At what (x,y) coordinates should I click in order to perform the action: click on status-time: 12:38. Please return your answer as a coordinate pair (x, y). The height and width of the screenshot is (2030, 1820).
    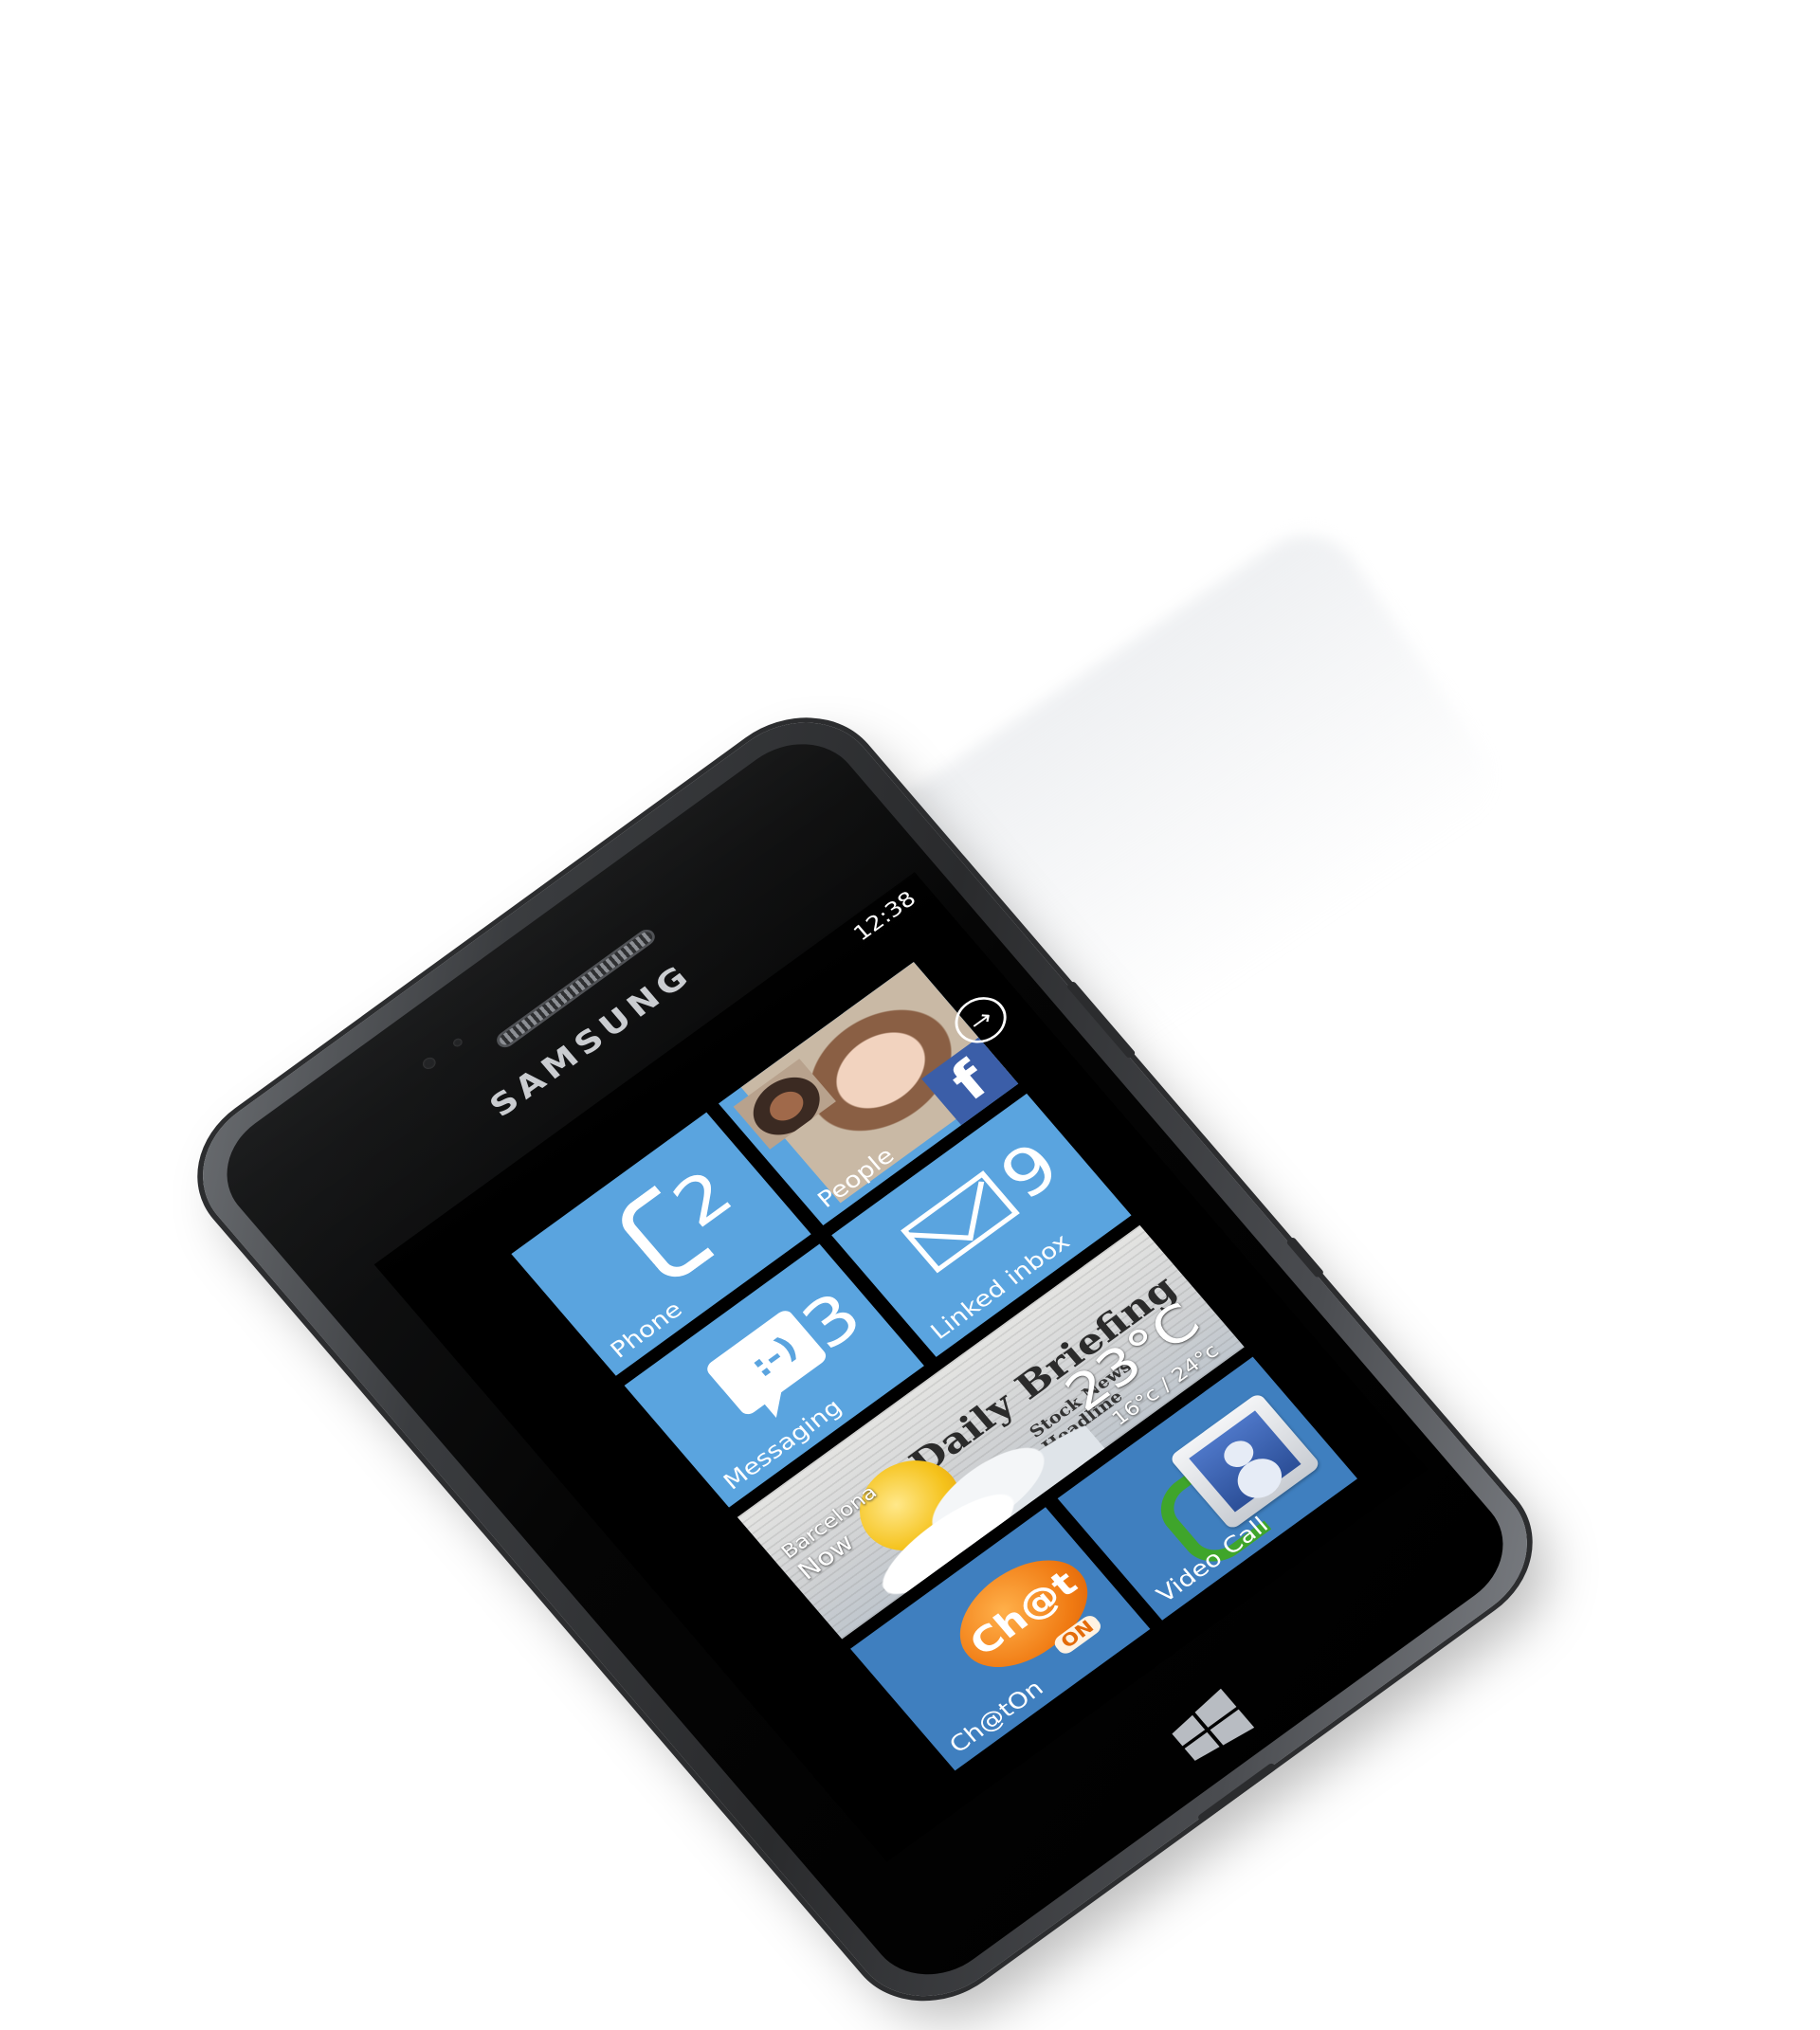
    Looking at the image, I should click on (884, 917).